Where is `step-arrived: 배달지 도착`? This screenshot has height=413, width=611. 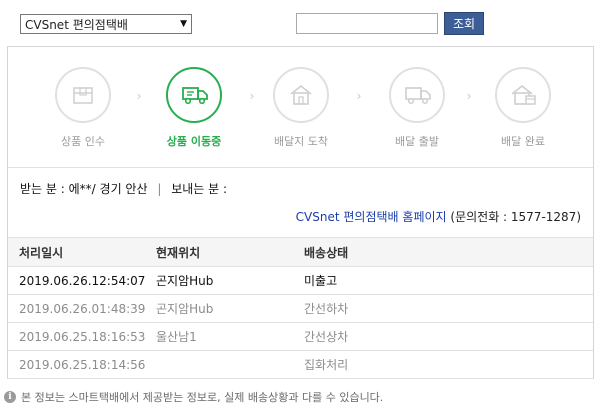 step-arrived: 배달지 도착 is located at coordinates (301, 117).